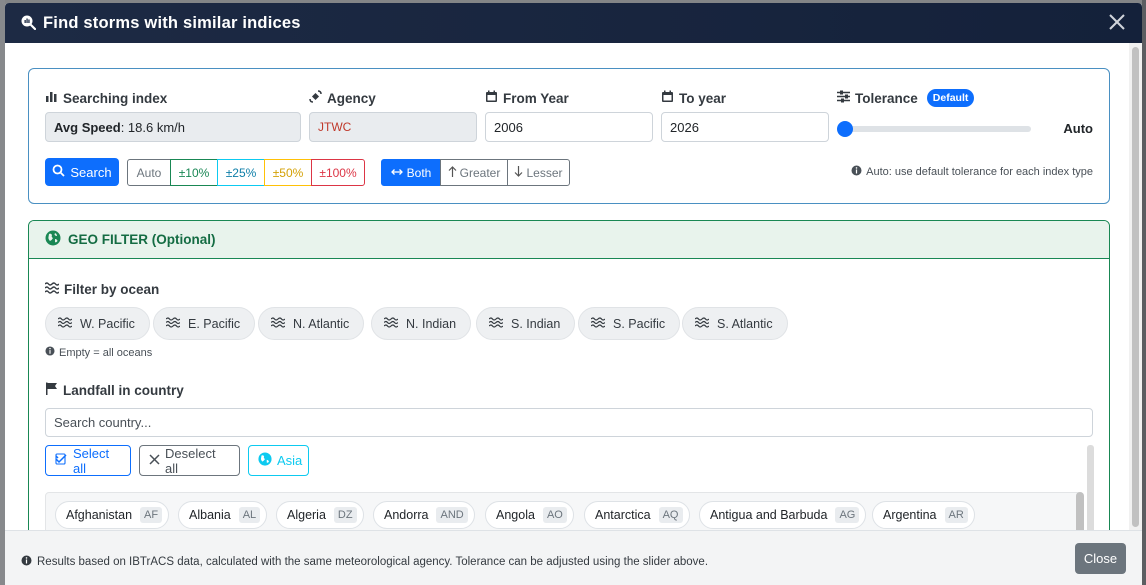 The image size is (1146, 585). What do you see at coordinates (61, 460) in the screenshot?
I see `check-double-icon` at bounding box center [61, 460].